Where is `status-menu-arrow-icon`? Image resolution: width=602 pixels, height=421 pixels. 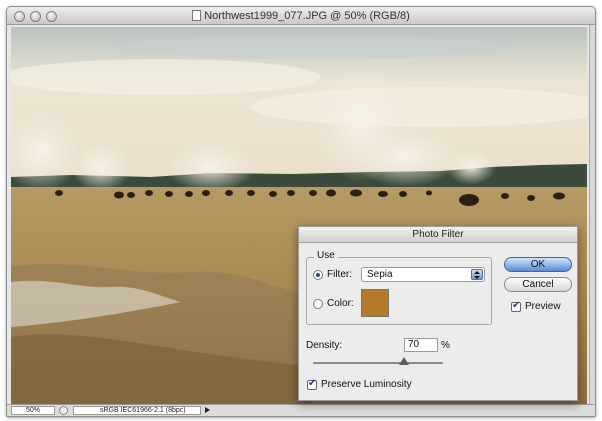
status-menu-arrow-icon is located at coordinates (207, 410).